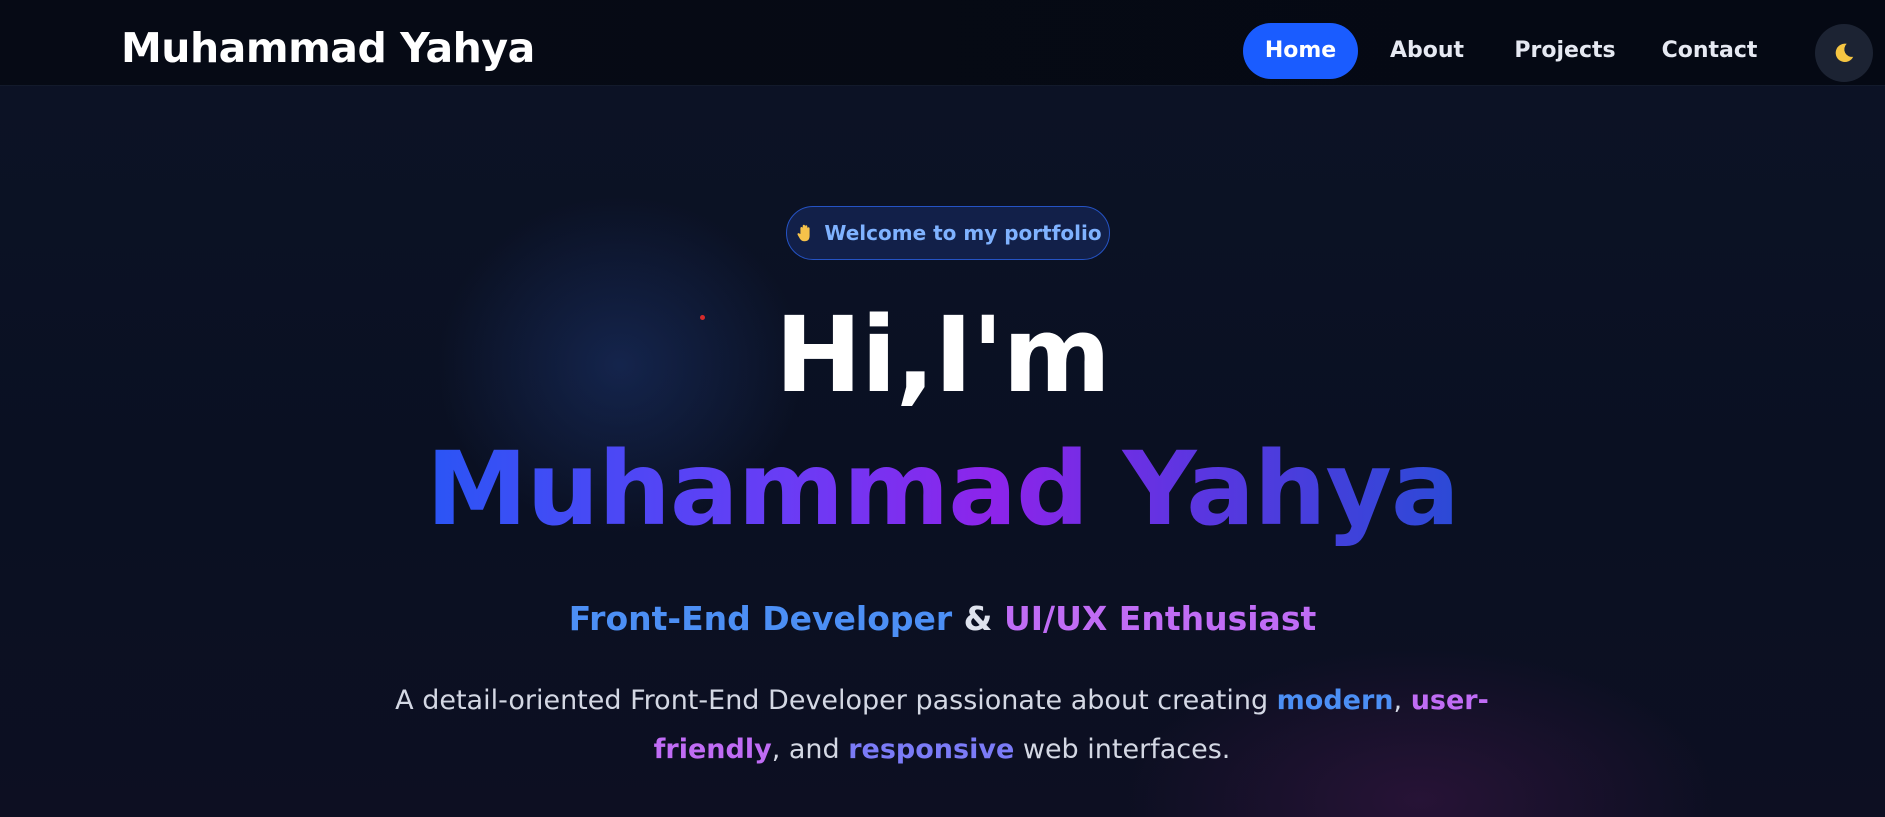 The width and height of the screenshot is (1885, 817). Describe the element at coordinates (810, 749) in the screenshot. I see `desc-sep-2: , and` at that location.